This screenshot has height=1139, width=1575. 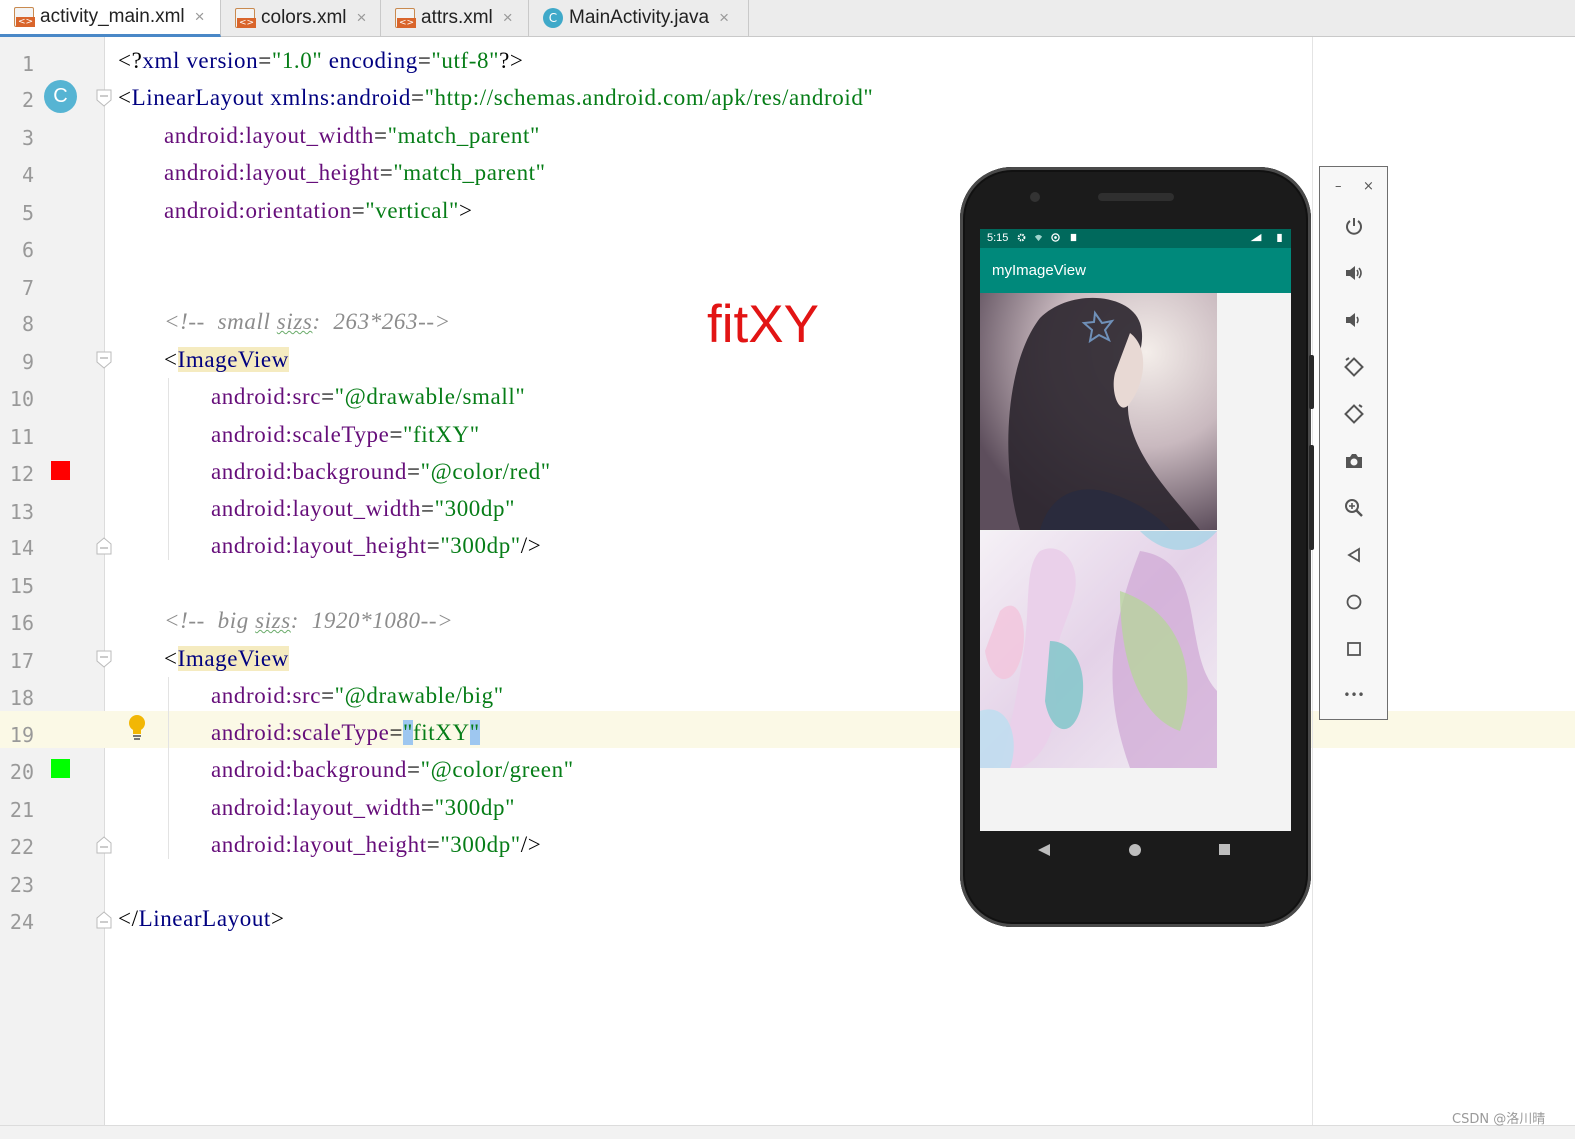 I want to click on status-bar: 5:15, so click(x=1135, y=238).